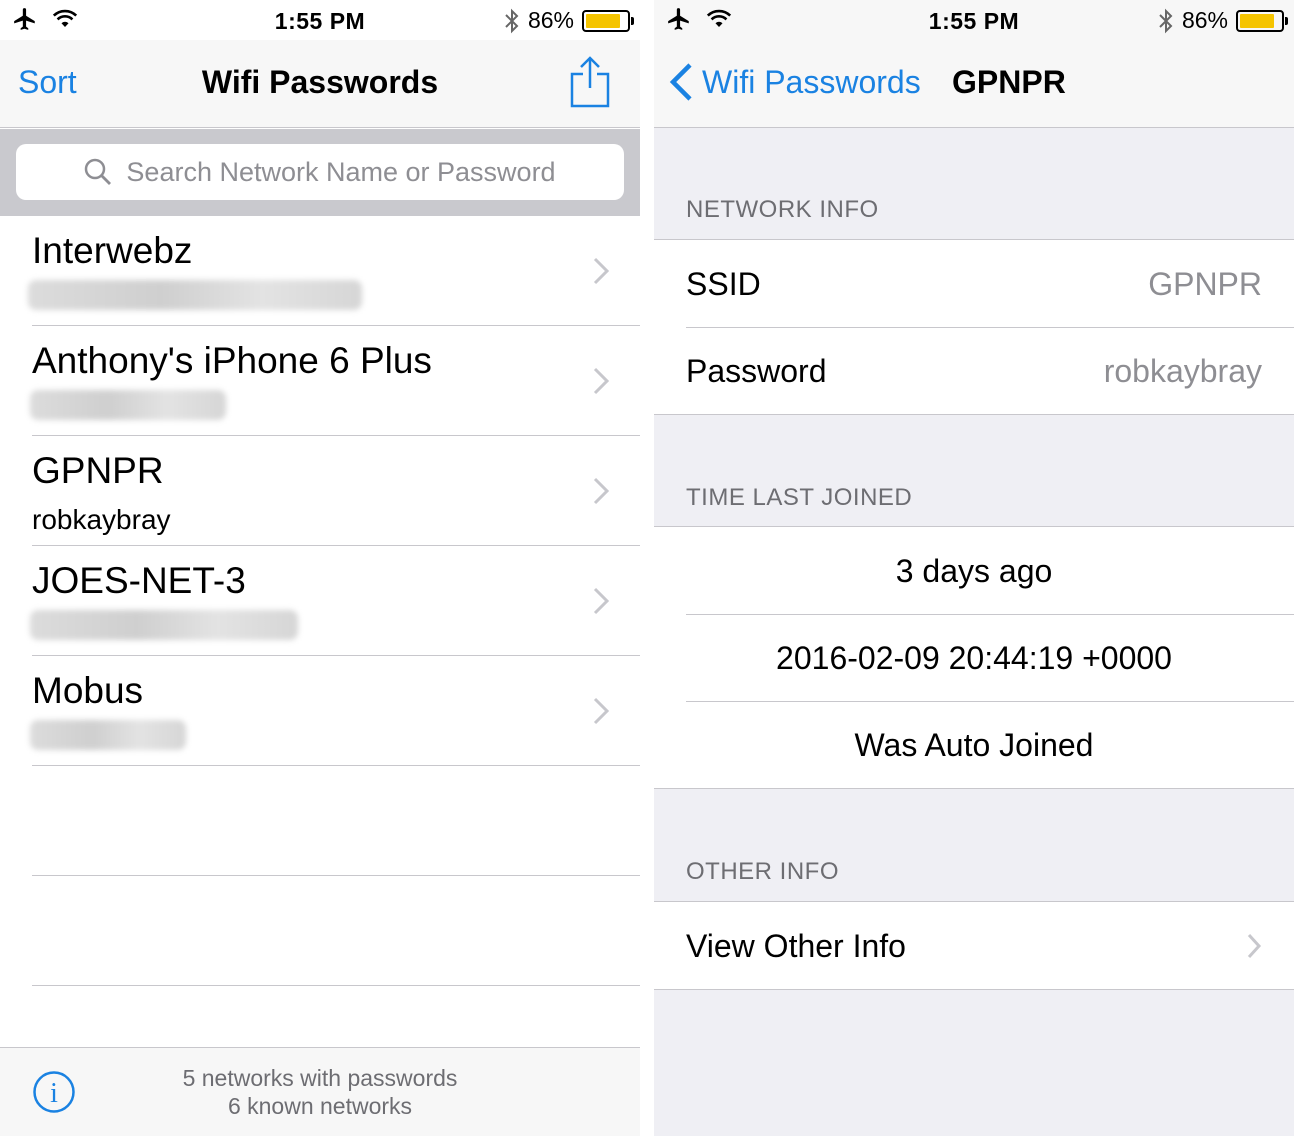  Describe the element at coordinates (799, 497) in the screenshot. I see `section-header-time-last-joined: TIME LAST JOINED` at that location.